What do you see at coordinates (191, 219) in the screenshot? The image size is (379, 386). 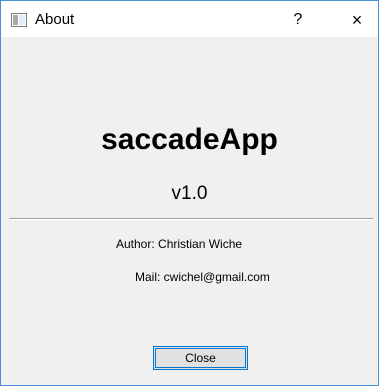 I see `horizontal-separator` at bounding box center [191, 219].